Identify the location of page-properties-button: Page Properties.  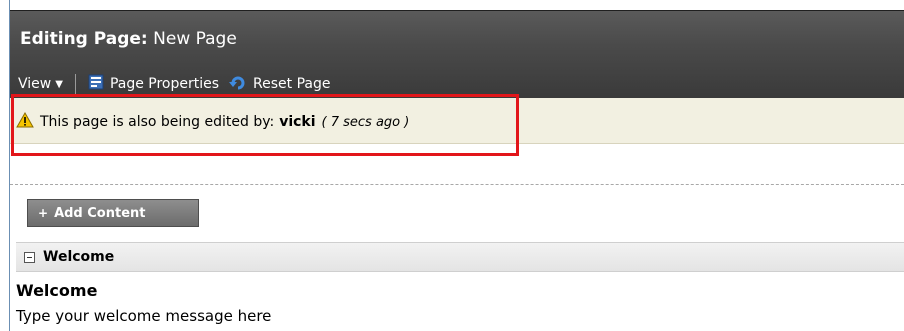
(153, 84).